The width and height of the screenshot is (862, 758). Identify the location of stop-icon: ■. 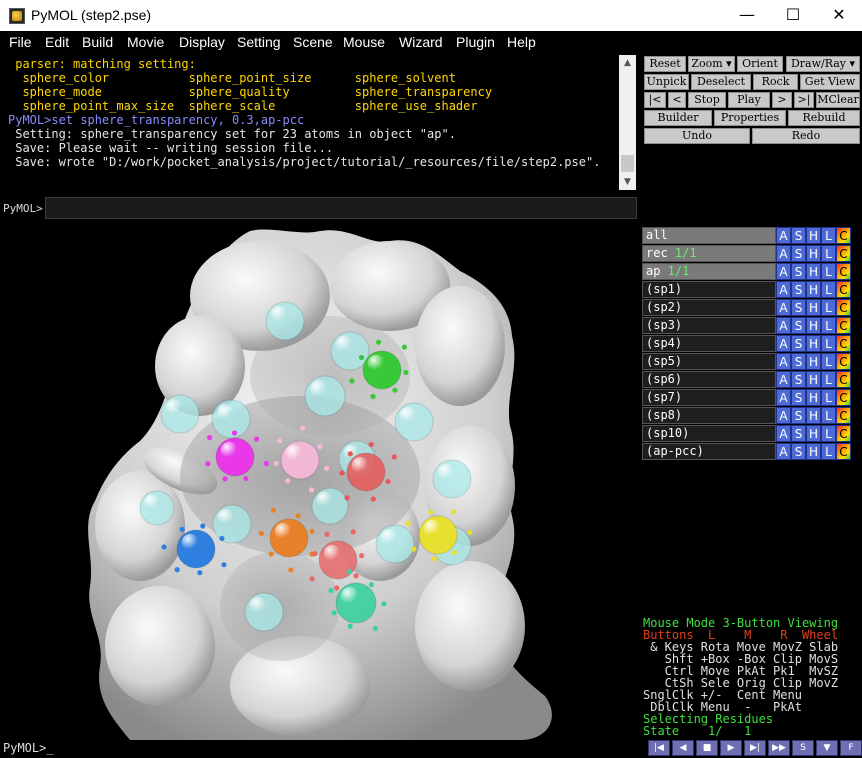
(707, 748).